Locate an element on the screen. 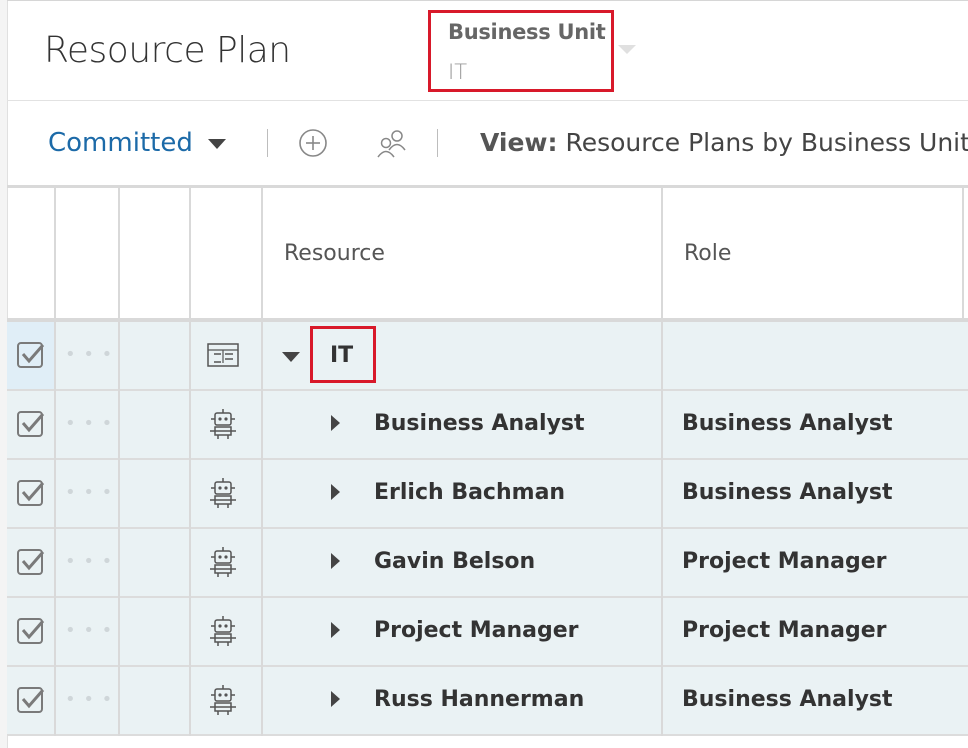 The height and width of the screenshot is (748, 968). collapse-caret-icon is located at coordinates (291, 357).